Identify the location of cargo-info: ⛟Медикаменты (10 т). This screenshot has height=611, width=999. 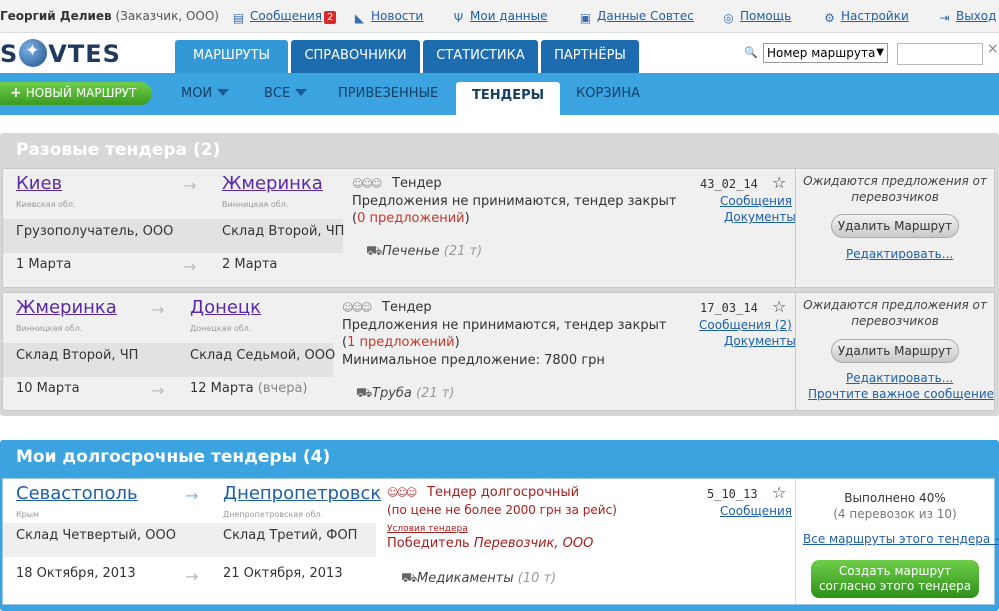
(479, 578).